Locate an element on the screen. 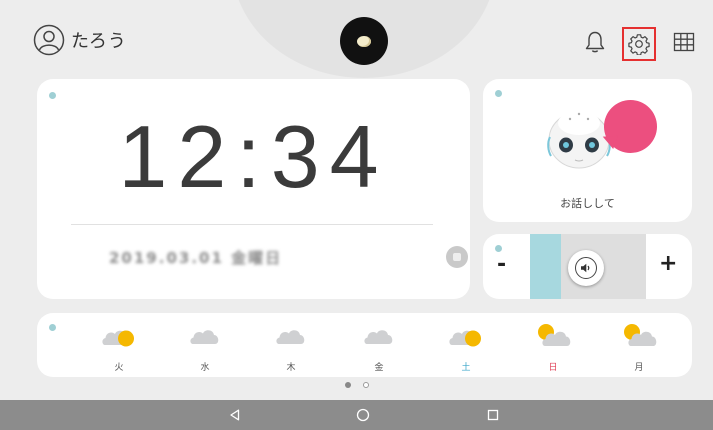  clock-options-button is located at coordinates (457, 257).